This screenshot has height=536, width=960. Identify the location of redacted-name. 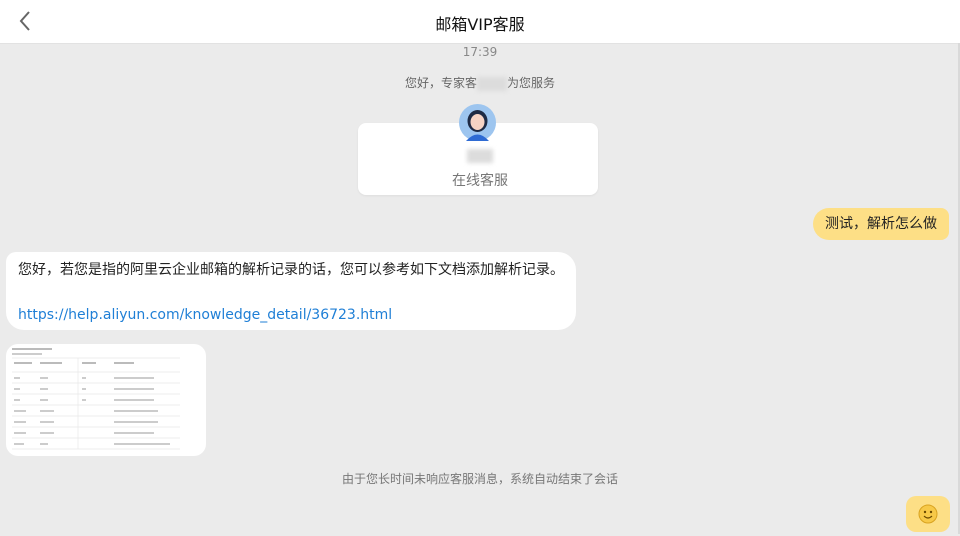
(492, 83).